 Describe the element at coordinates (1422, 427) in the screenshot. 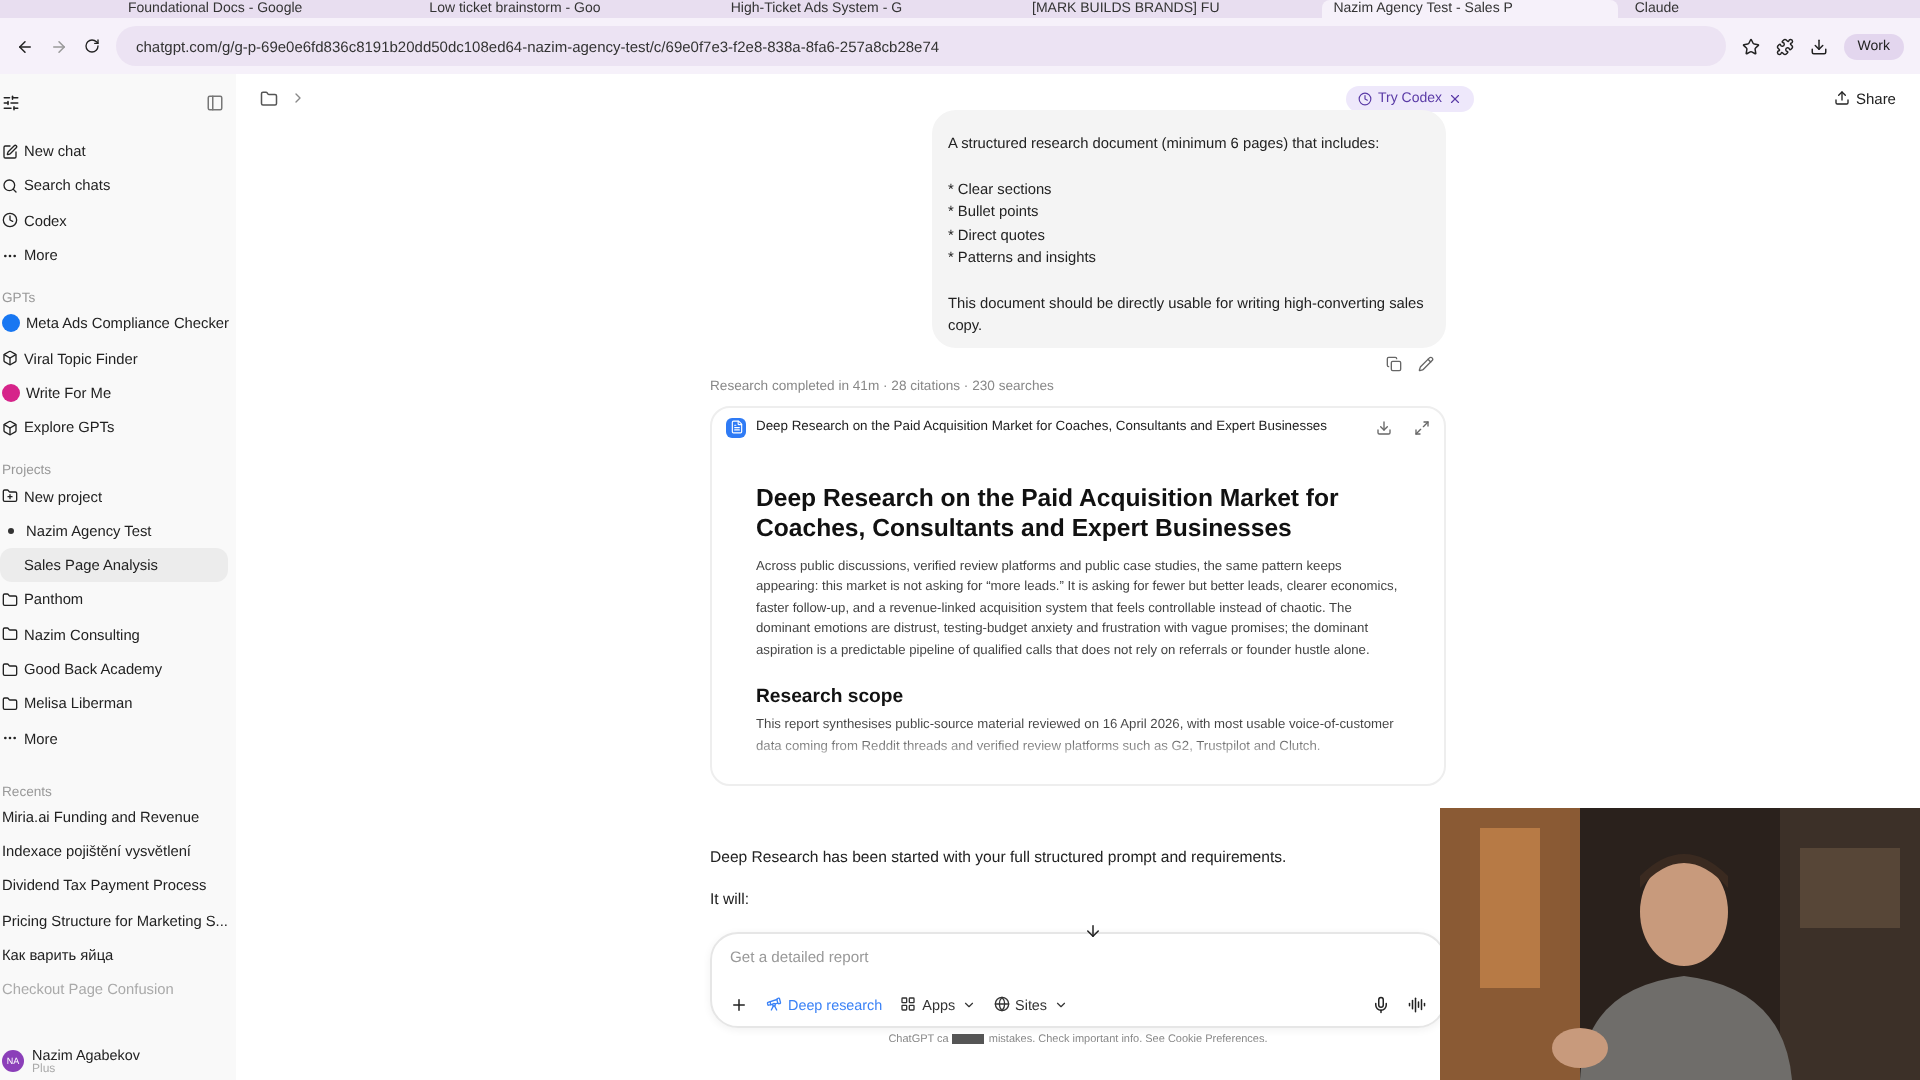

I see `expand-icon` at that location.